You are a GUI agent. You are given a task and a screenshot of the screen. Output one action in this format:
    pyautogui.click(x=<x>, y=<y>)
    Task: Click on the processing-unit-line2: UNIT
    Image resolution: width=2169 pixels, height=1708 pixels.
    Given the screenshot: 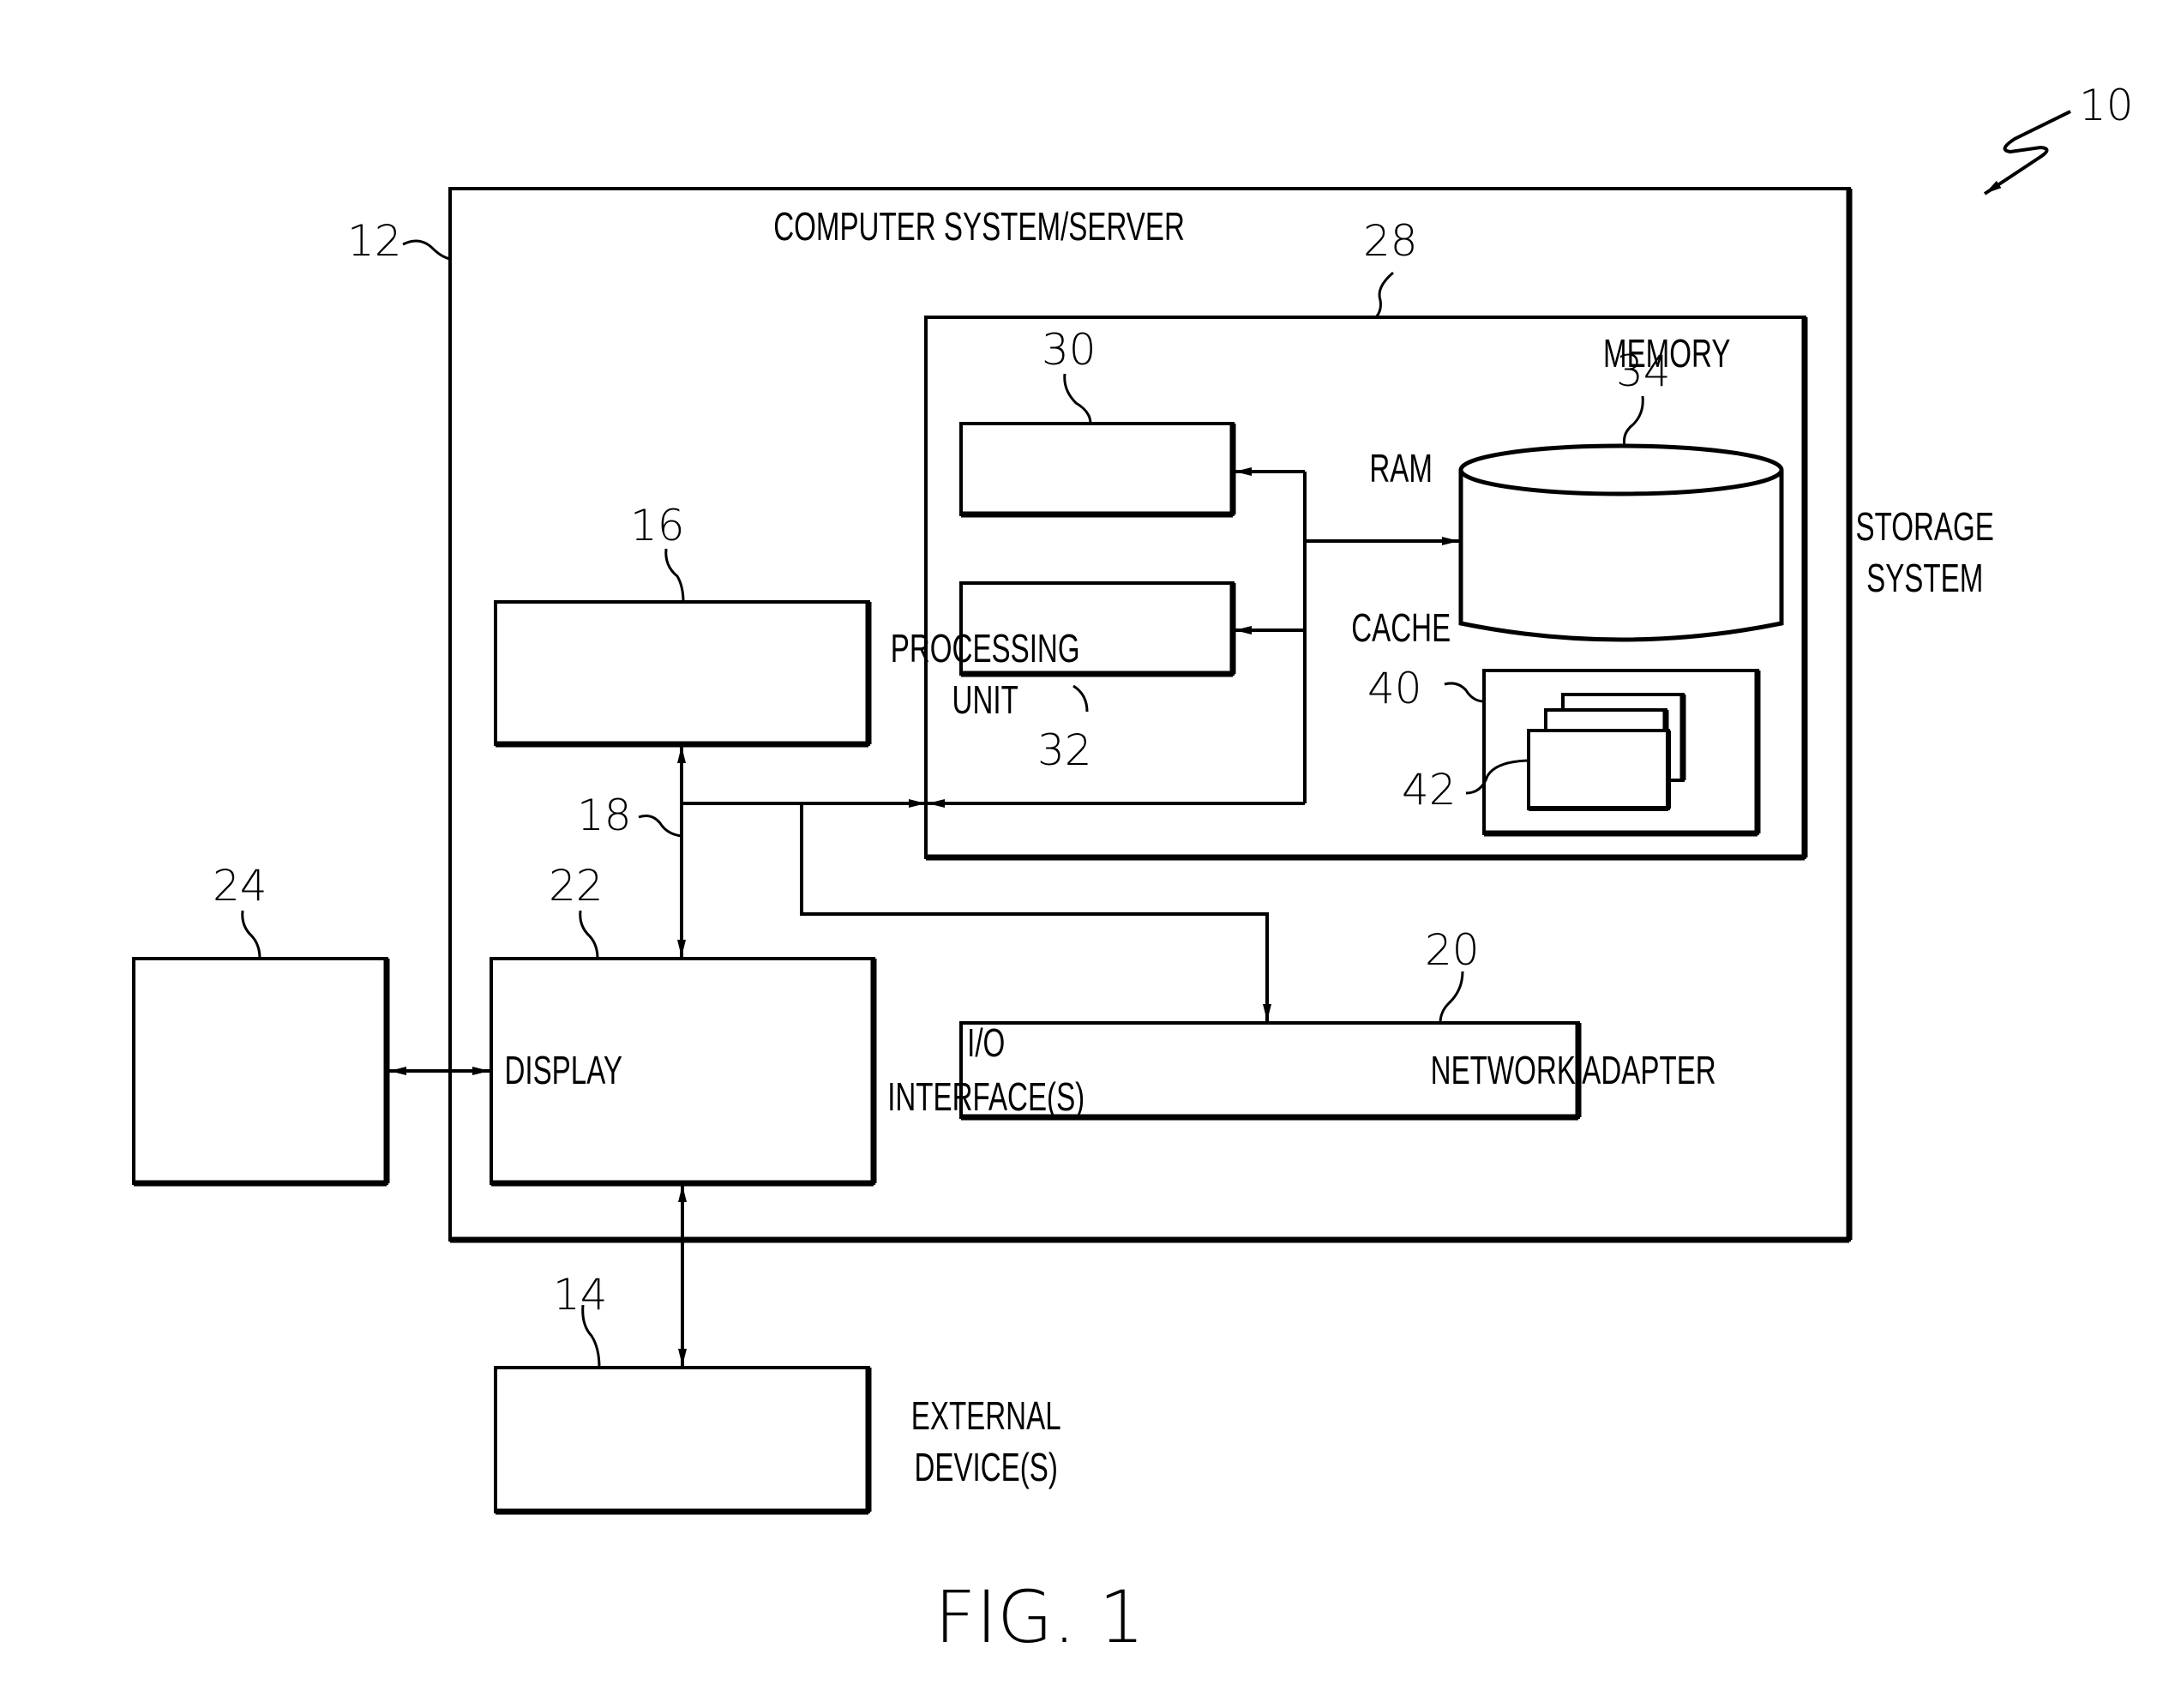 What is the action you would take?
    pyautogui.click(x=985, y=700)
    